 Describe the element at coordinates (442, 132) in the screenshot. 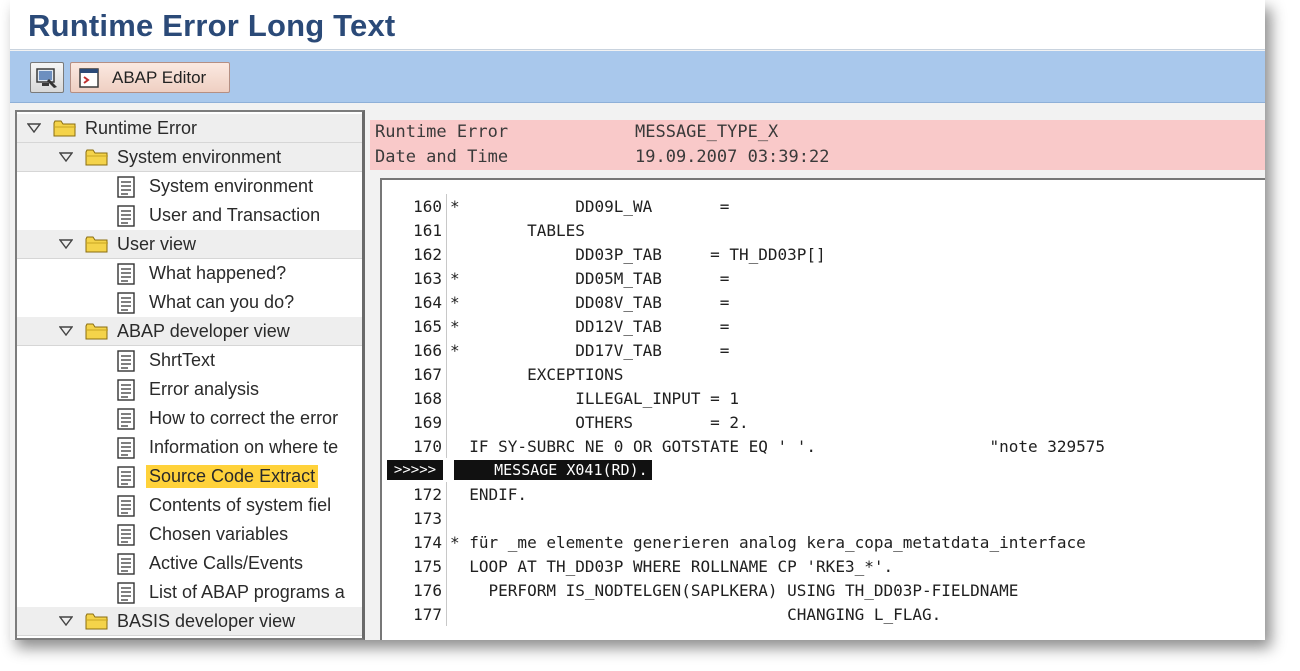

I see `header-label: Runtime Error` at that location.